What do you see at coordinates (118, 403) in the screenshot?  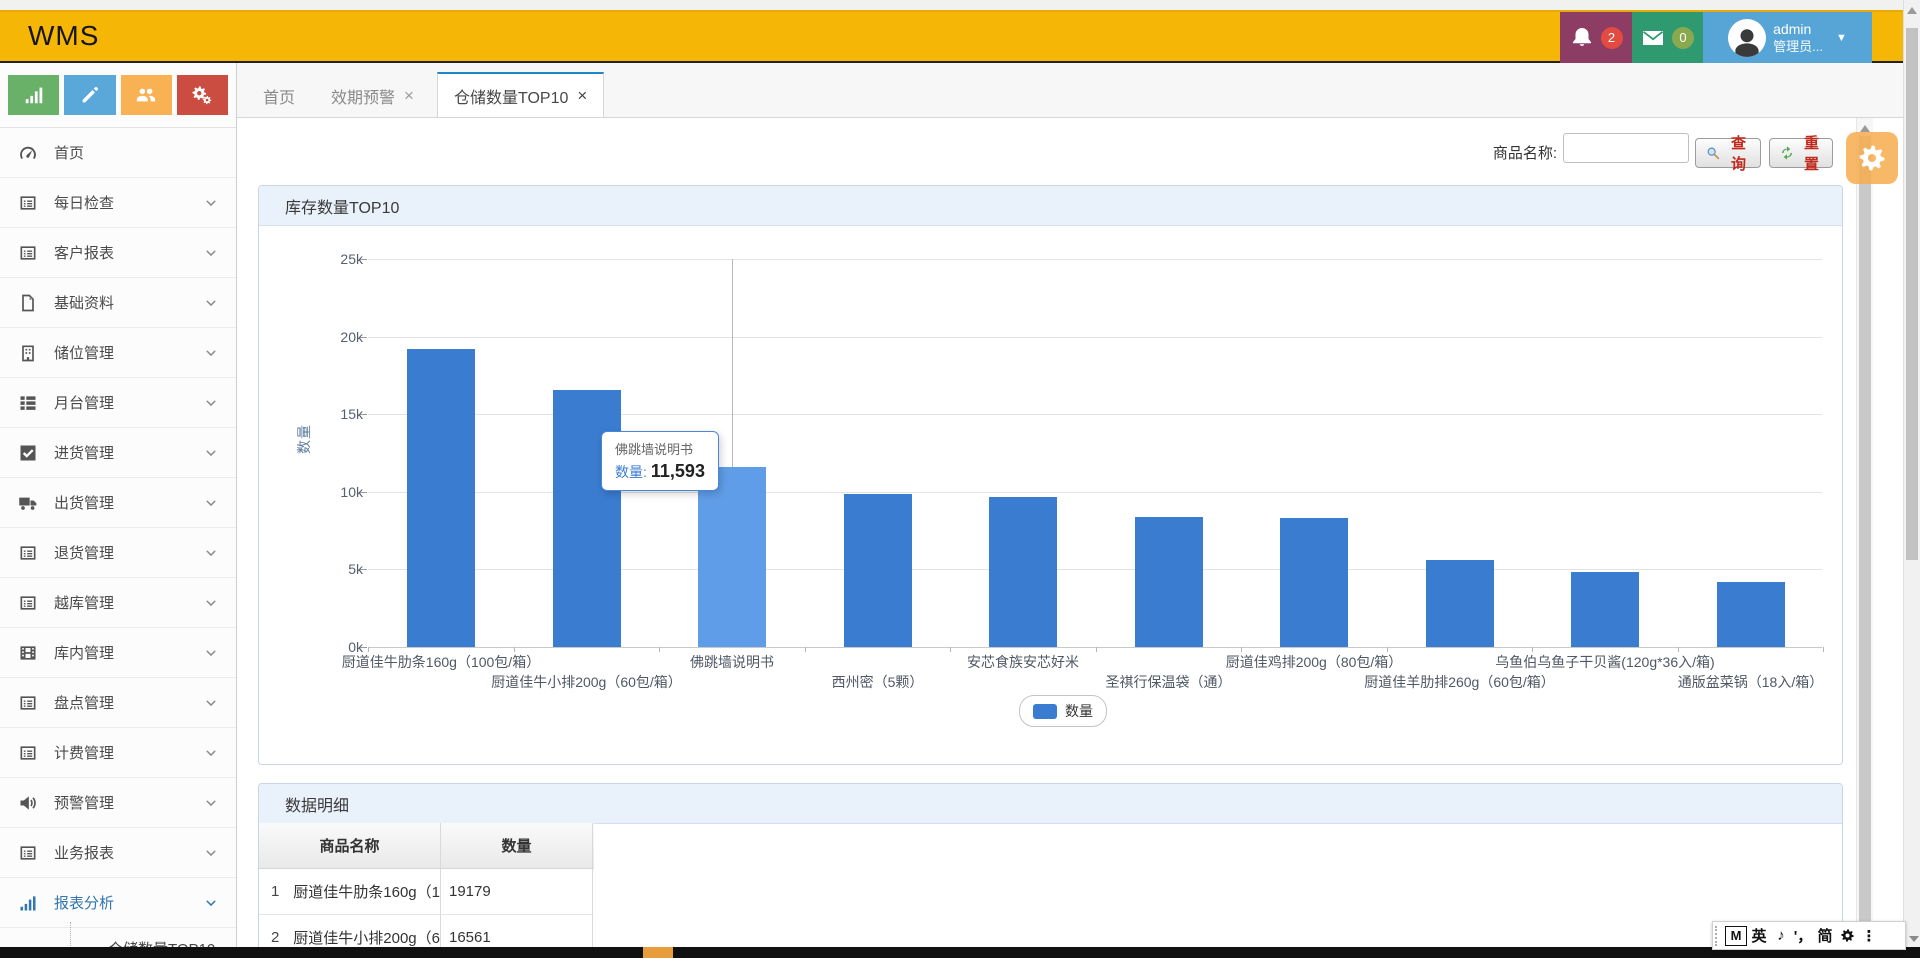 I see `sidebar-item-月台管理: 月台管理` at bounding box center [118, 403].